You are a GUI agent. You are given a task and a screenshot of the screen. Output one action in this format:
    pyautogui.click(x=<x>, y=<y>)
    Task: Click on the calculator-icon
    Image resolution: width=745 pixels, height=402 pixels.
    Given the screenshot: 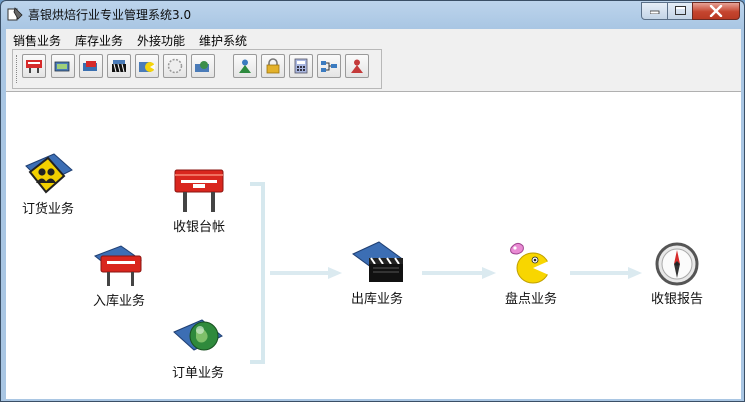 What is the action you would take?
    pyautogui.click(x=301, y=66)
    